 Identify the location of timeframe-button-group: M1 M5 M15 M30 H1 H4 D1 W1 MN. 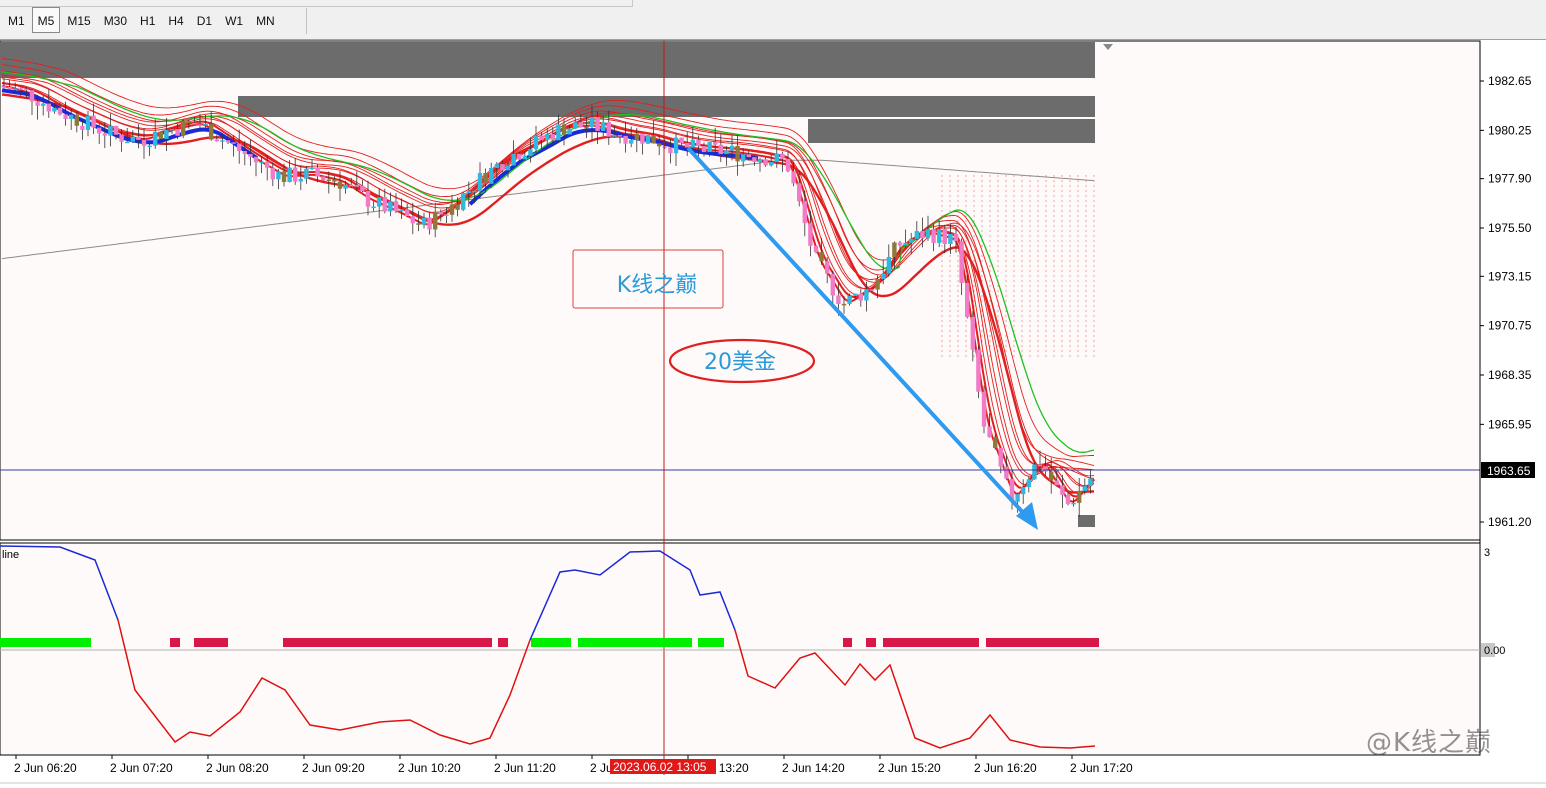
(142, 21).